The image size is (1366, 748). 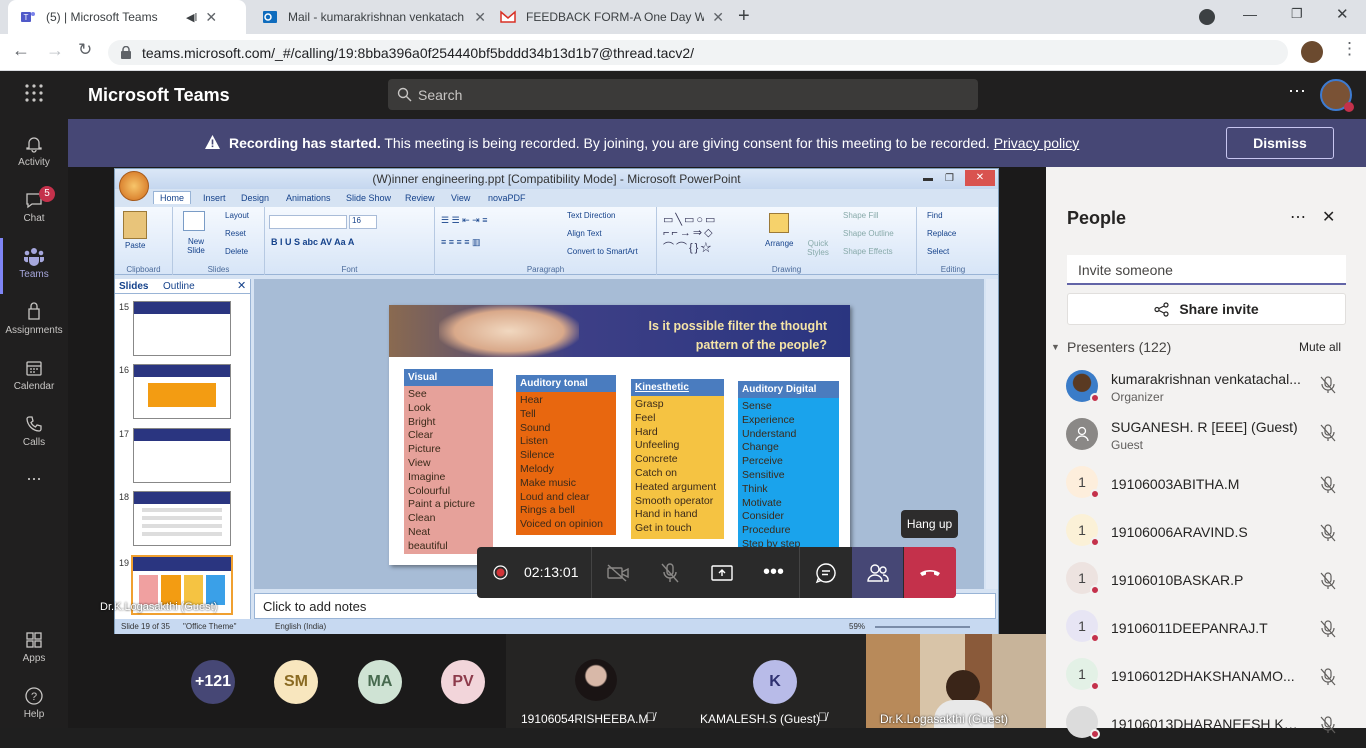 What do you see at coordinates (34, 434) in the screenshot?
I see `rail-calls: Calls` at bounding box center [34, 434].